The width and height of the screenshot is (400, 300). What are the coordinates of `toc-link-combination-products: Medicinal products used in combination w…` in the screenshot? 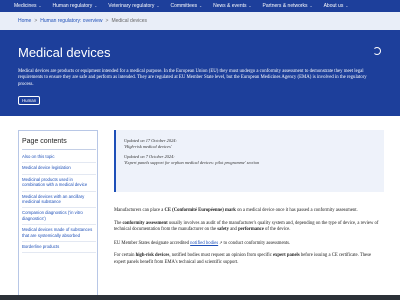 It's located at (59, 183).